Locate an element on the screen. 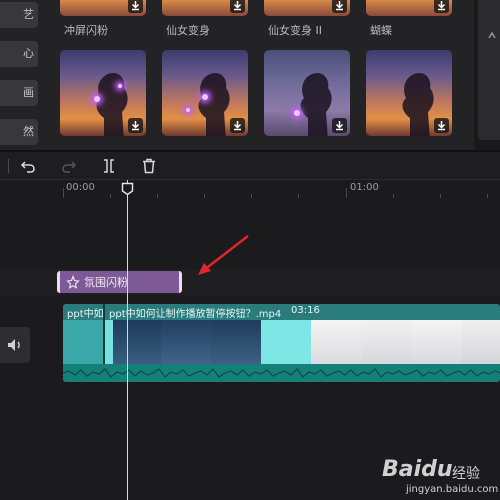 This screenshot has height=500, width=500. delete-button is located at coordinates (149, 166).